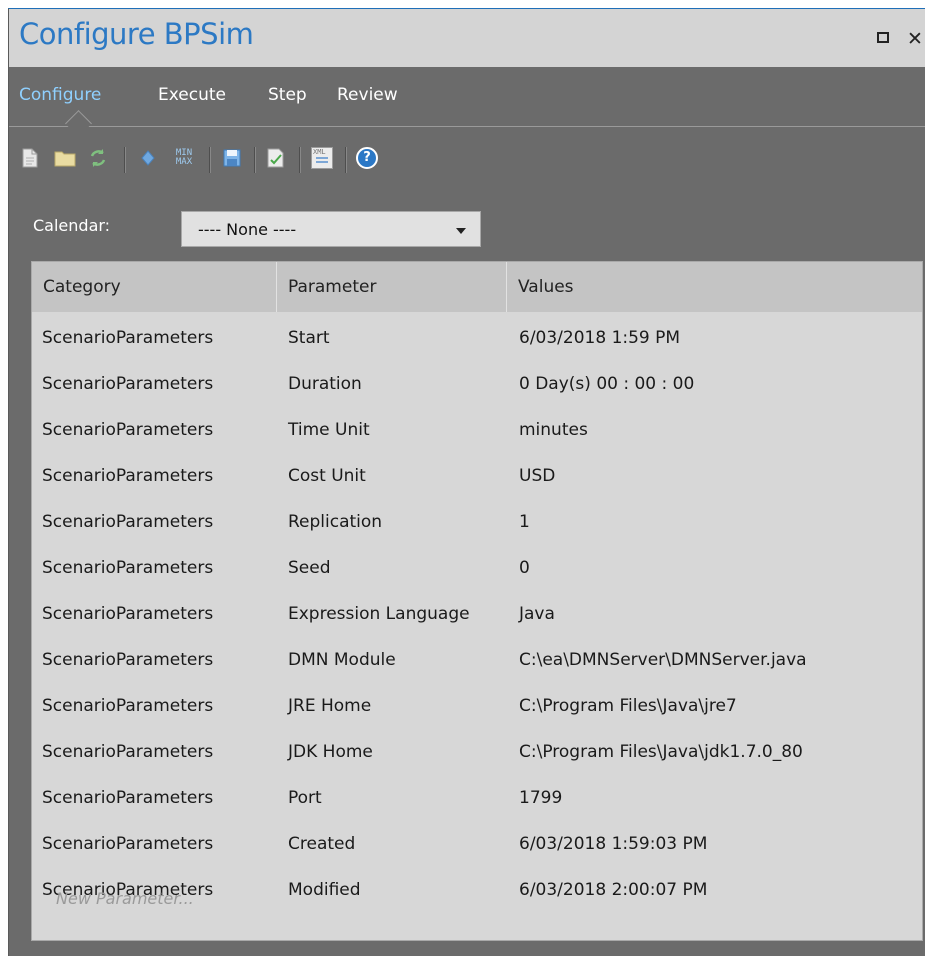 The height and width of the screenshot is (956, 925). What do you see at coordinates (319, 152) in the screenshot?
I see `xml-label: XML` at bounding box center [319, 152].